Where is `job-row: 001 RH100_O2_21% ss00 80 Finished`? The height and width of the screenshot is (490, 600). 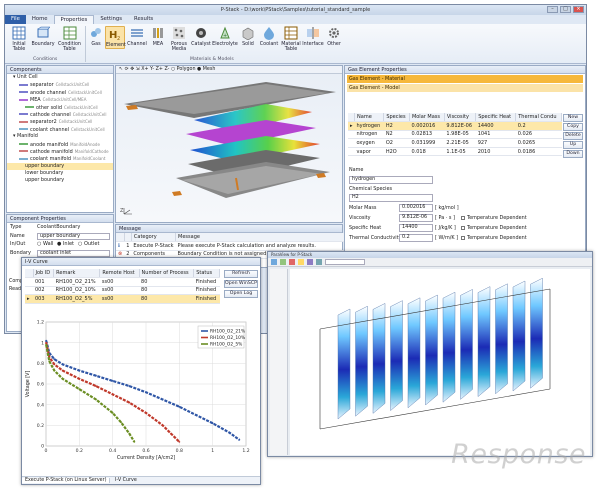 job-row: 001 RH100_O2_21% ss00 80 Finished is located at coordinates (122, 282).